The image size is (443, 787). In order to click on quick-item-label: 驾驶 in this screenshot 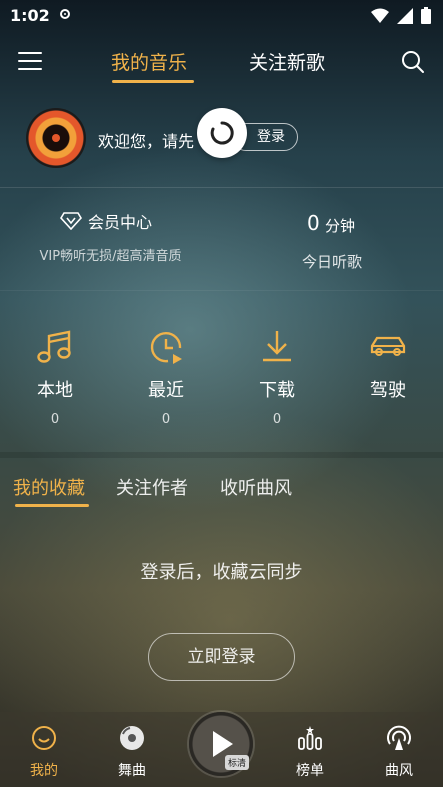, I will do `click(388, 390)`.